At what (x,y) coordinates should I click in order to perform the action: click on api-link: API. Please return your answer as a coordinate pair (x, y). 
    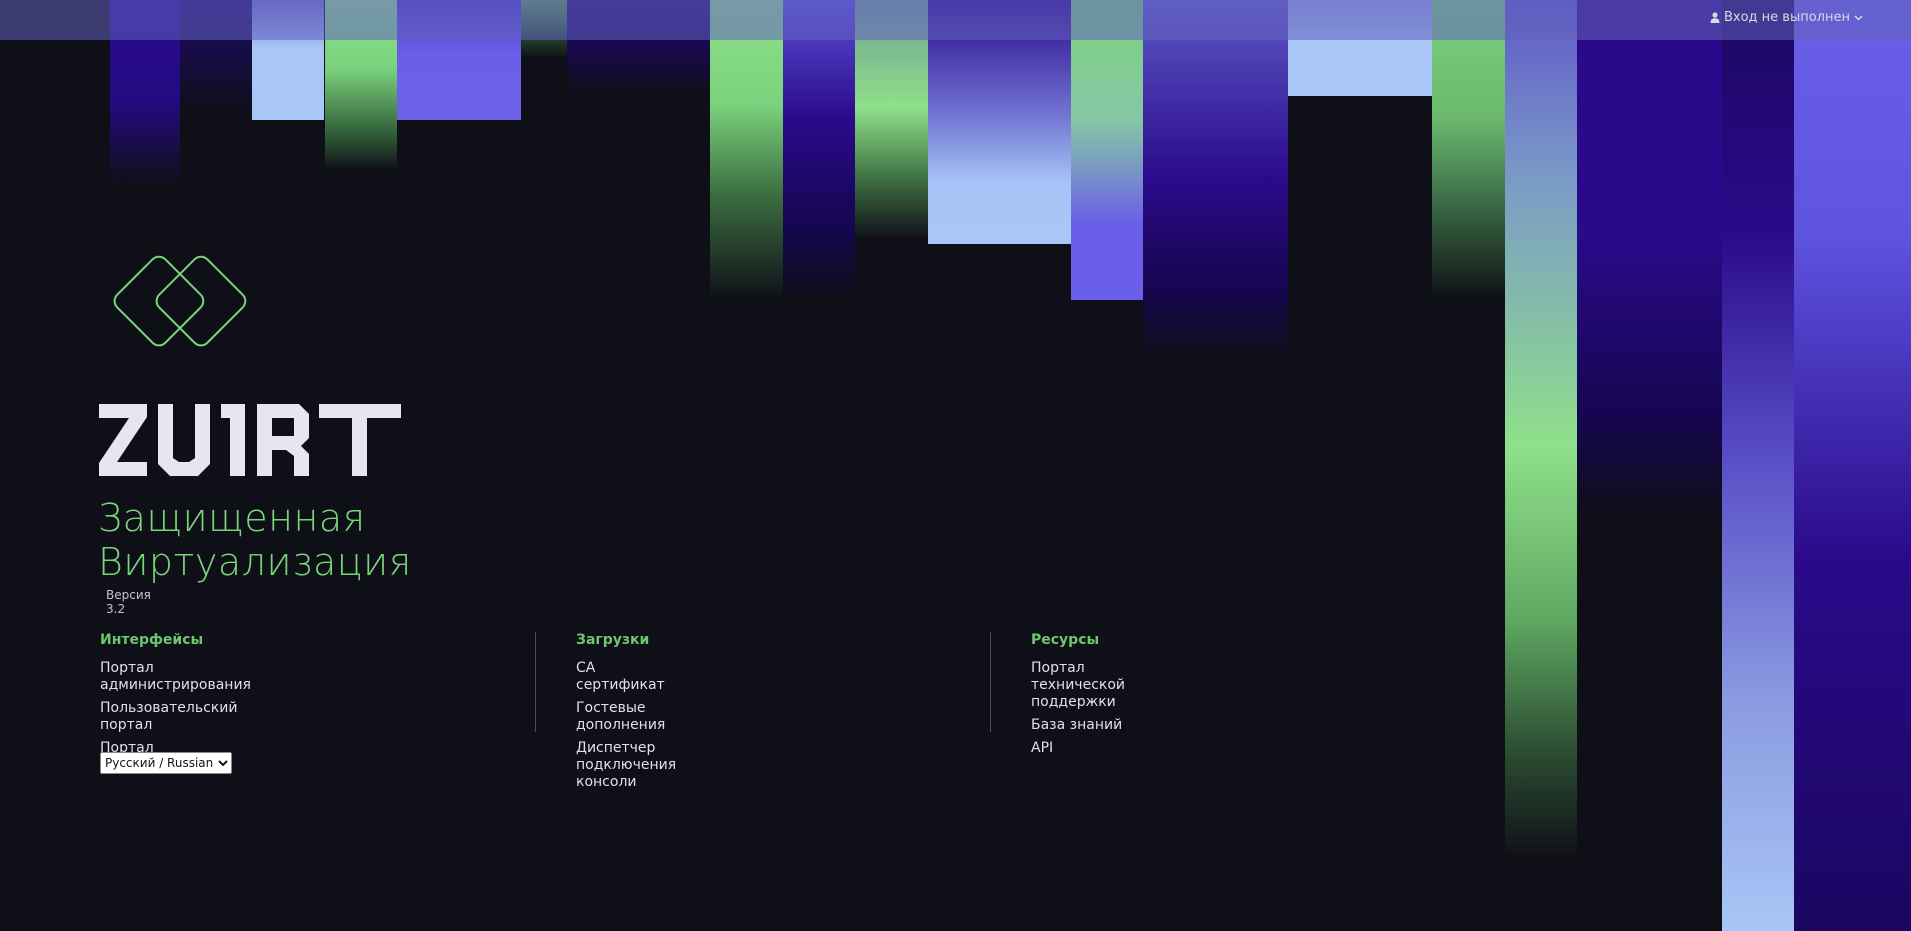
    Looking at the image, I should click on (1042, 748).